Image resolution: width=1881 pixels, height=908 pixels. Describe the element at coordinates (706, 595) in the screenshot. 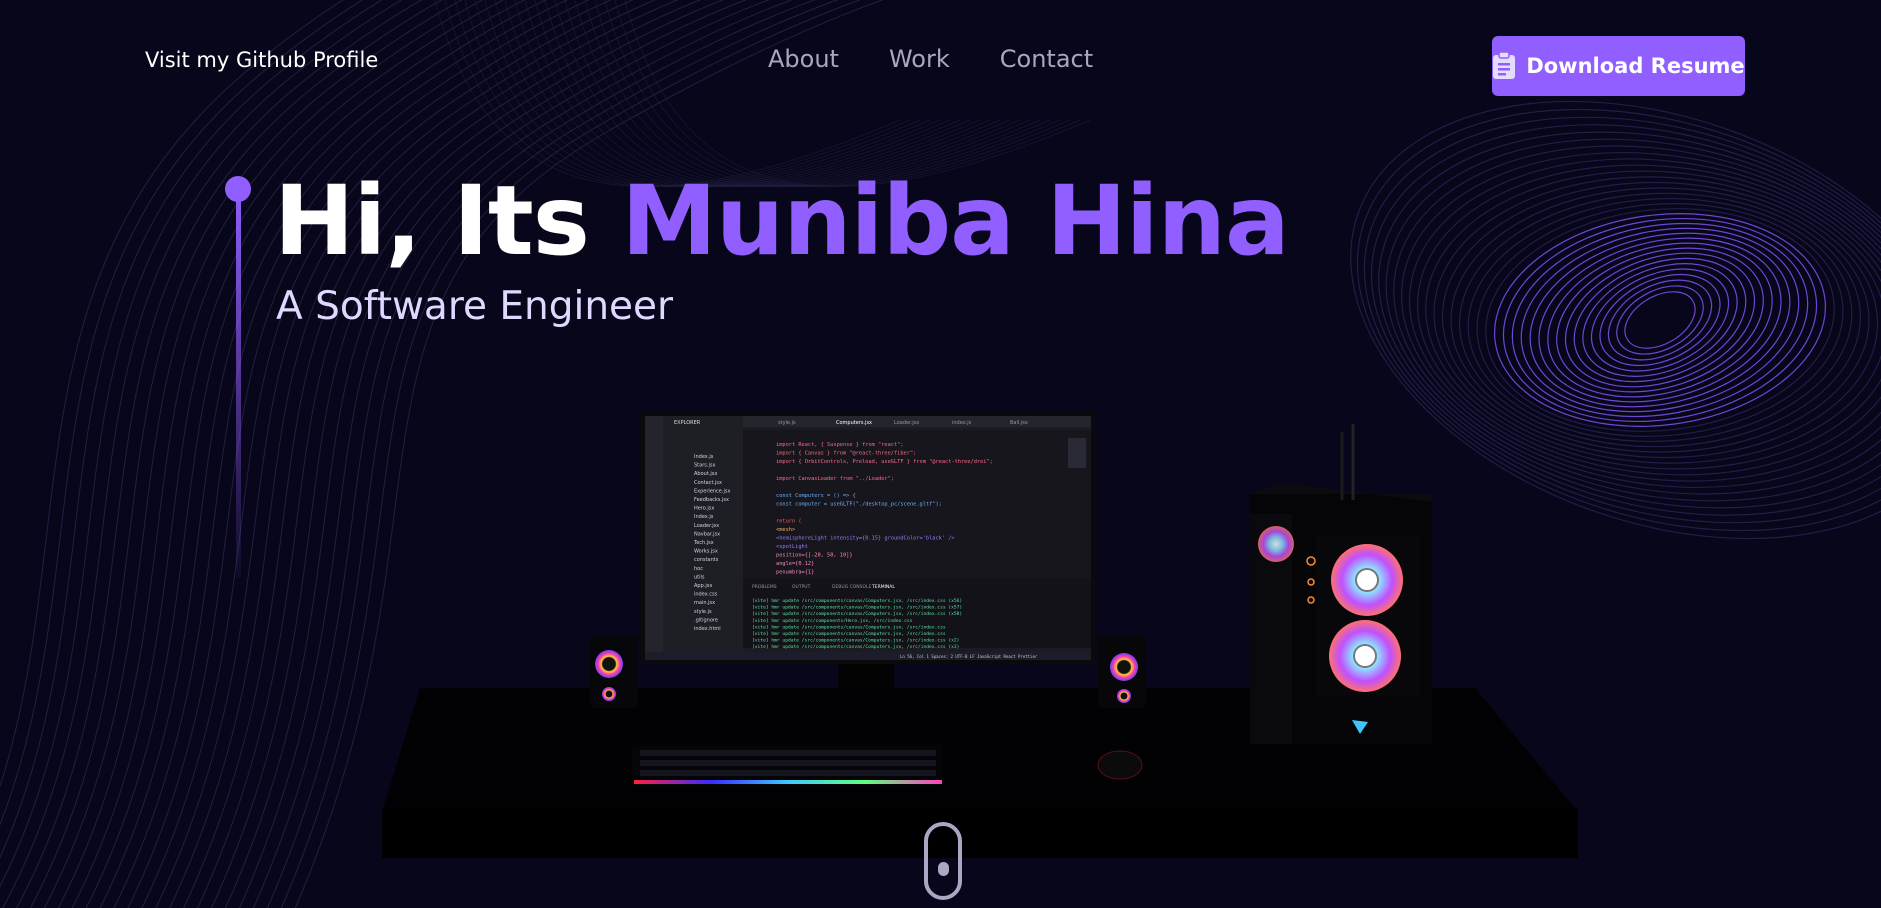

I see `explorer-file: index.css` at that location.